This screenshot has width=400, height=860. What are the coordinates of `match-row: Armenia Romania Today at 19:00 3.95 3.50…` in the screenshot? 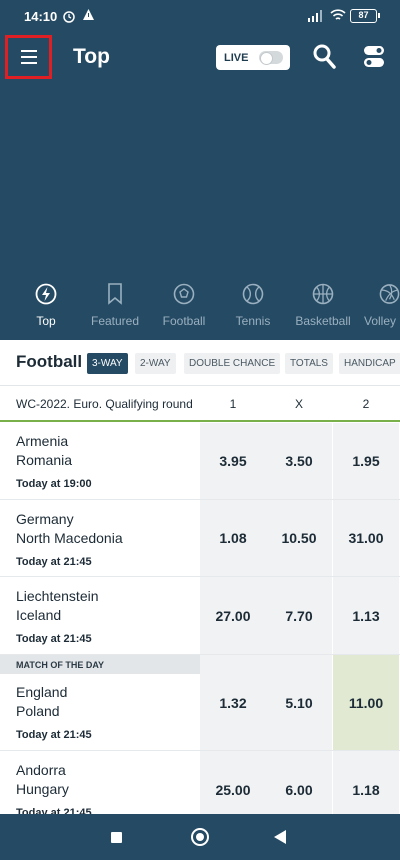 It's located at (200, 461).